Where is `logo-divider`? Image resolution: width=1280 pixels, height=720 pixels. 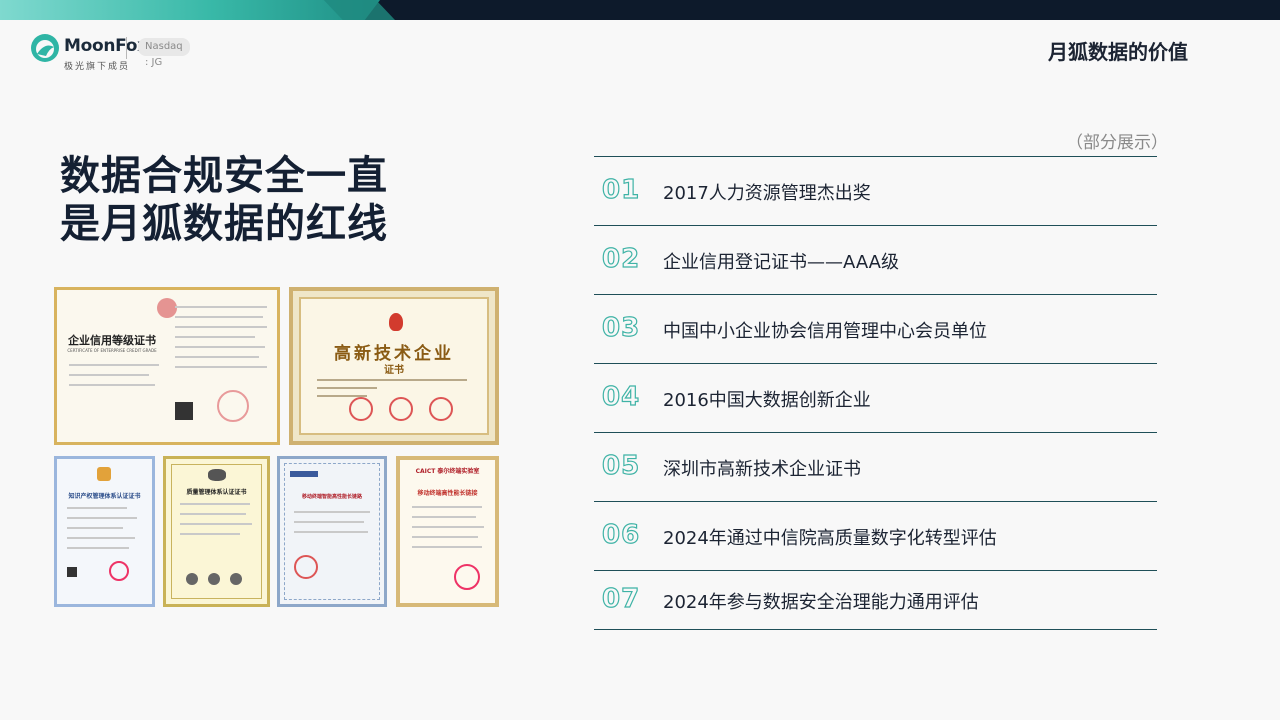
logo-divider is located at coordinates (126, 48).